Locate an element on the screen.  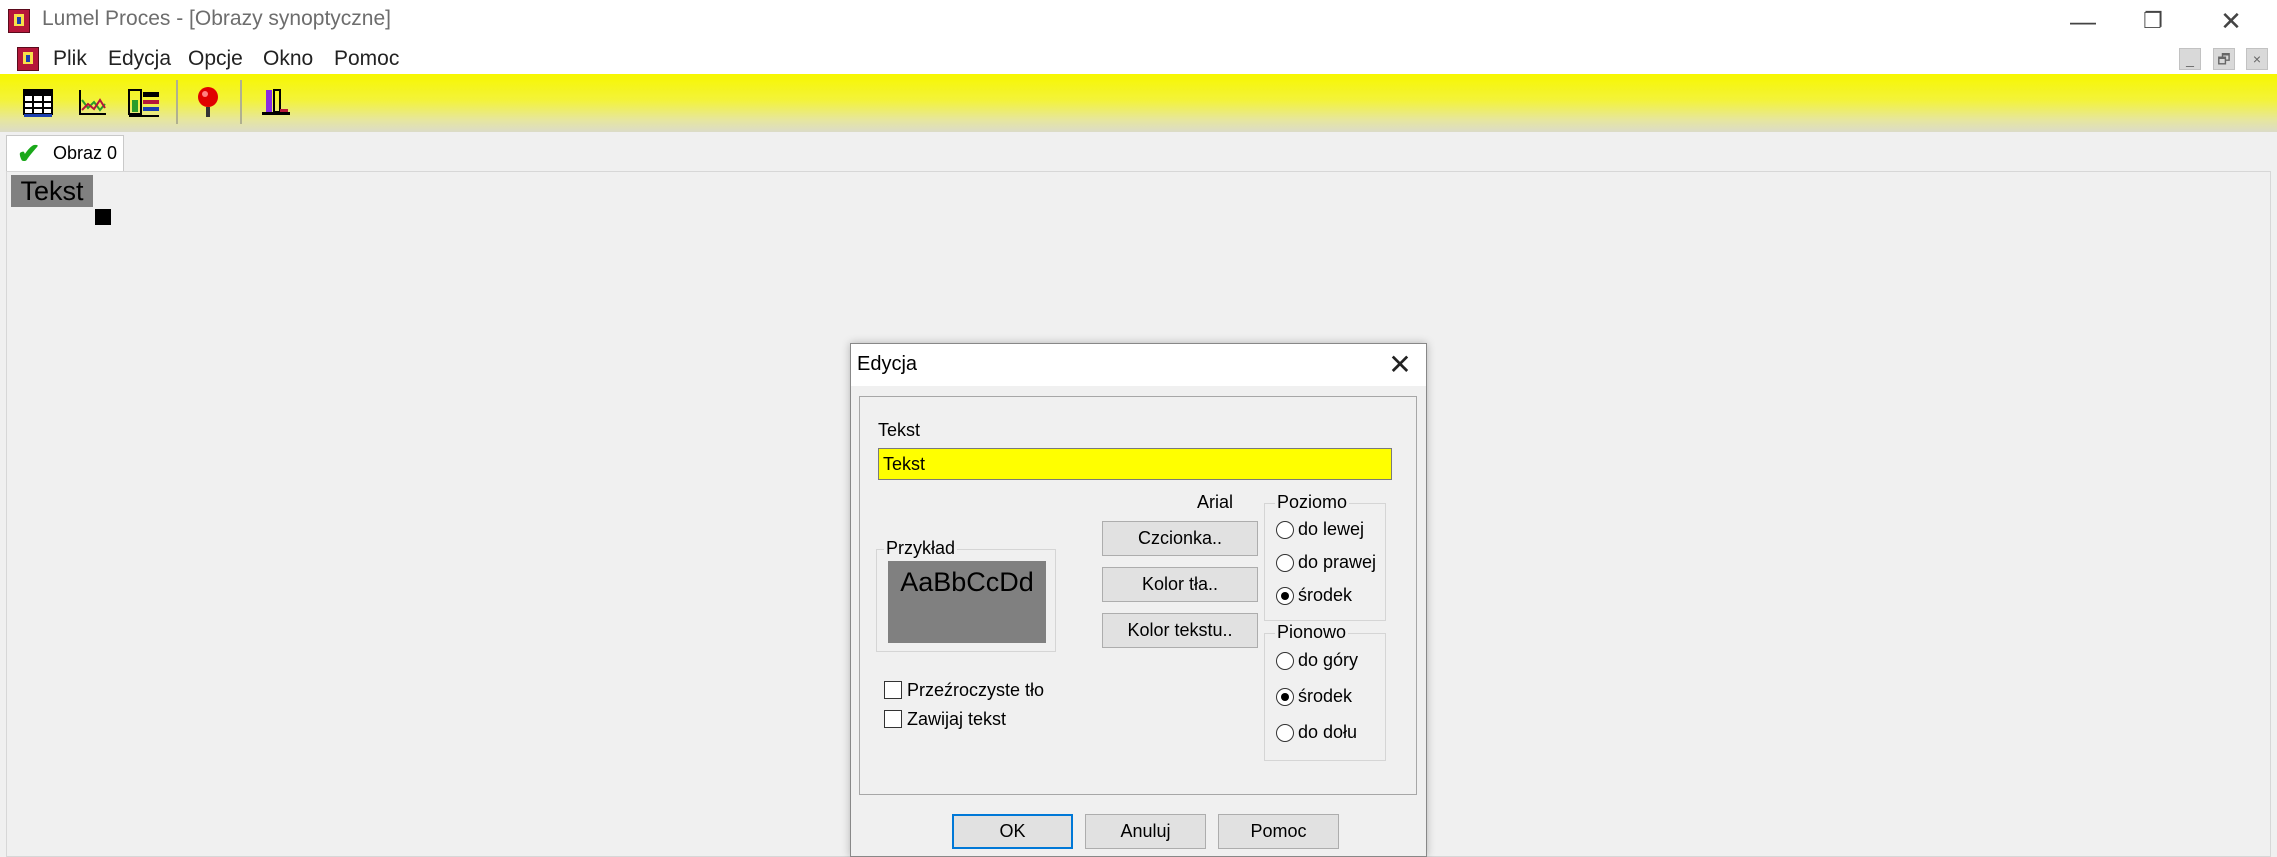
background-color-button: Kolor tła.. is located at coordinates (1180, 584).